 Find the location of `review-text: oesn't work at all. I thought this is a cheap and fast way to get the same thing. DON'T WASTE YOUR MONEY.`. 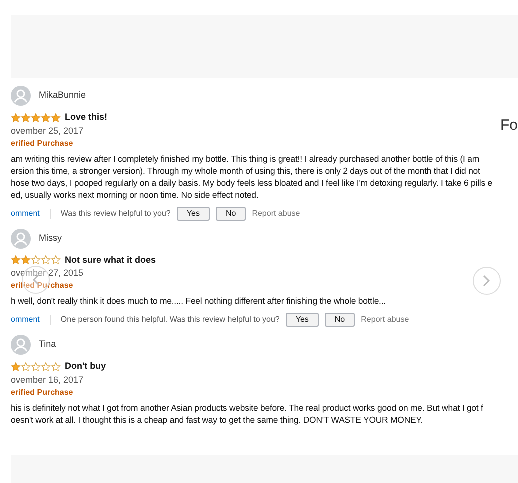

review-text: oesn't work at all. I thought this is a cheap and fast way to get the same thing. DON'T WASTE YOUR MONEY. is located at coordinates (217, 420).